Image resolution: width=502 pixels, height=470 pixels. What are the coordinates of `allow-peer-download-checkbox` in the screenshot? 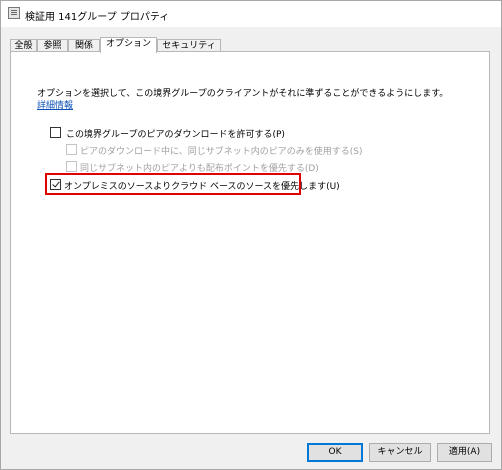 It's located at (55, 132).